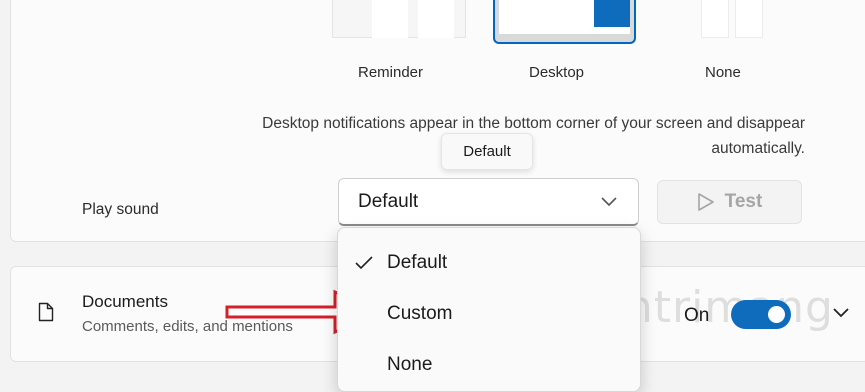  What do you see at coordinates (489, 314) in the screenshot?
I see `menu-item-custom: Custom` at bounding box center [489, 314].